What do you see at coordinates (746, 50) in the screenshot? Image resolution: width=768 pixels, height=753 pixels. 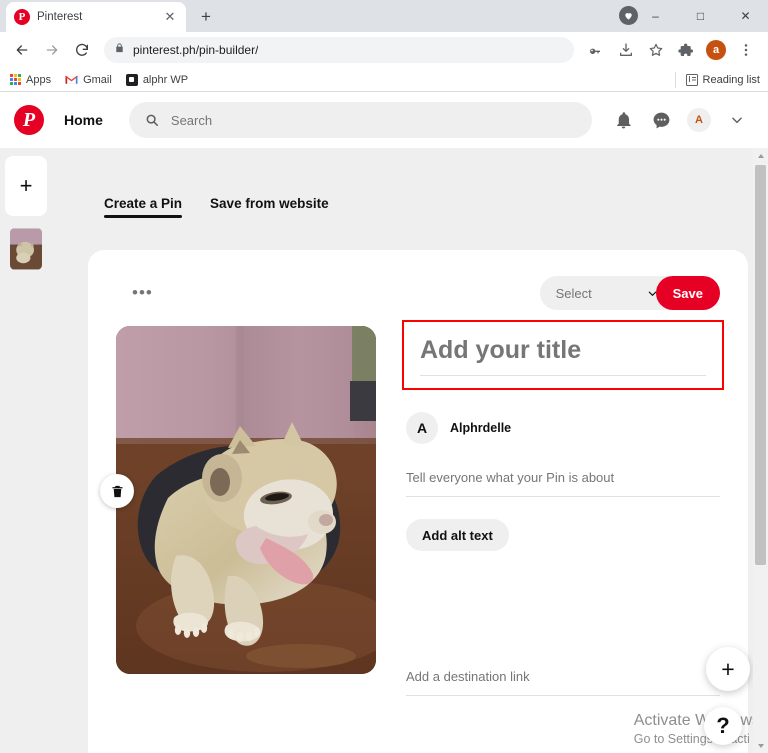 I see `three-dot-menu-icon` at bounding box center [746, 50].